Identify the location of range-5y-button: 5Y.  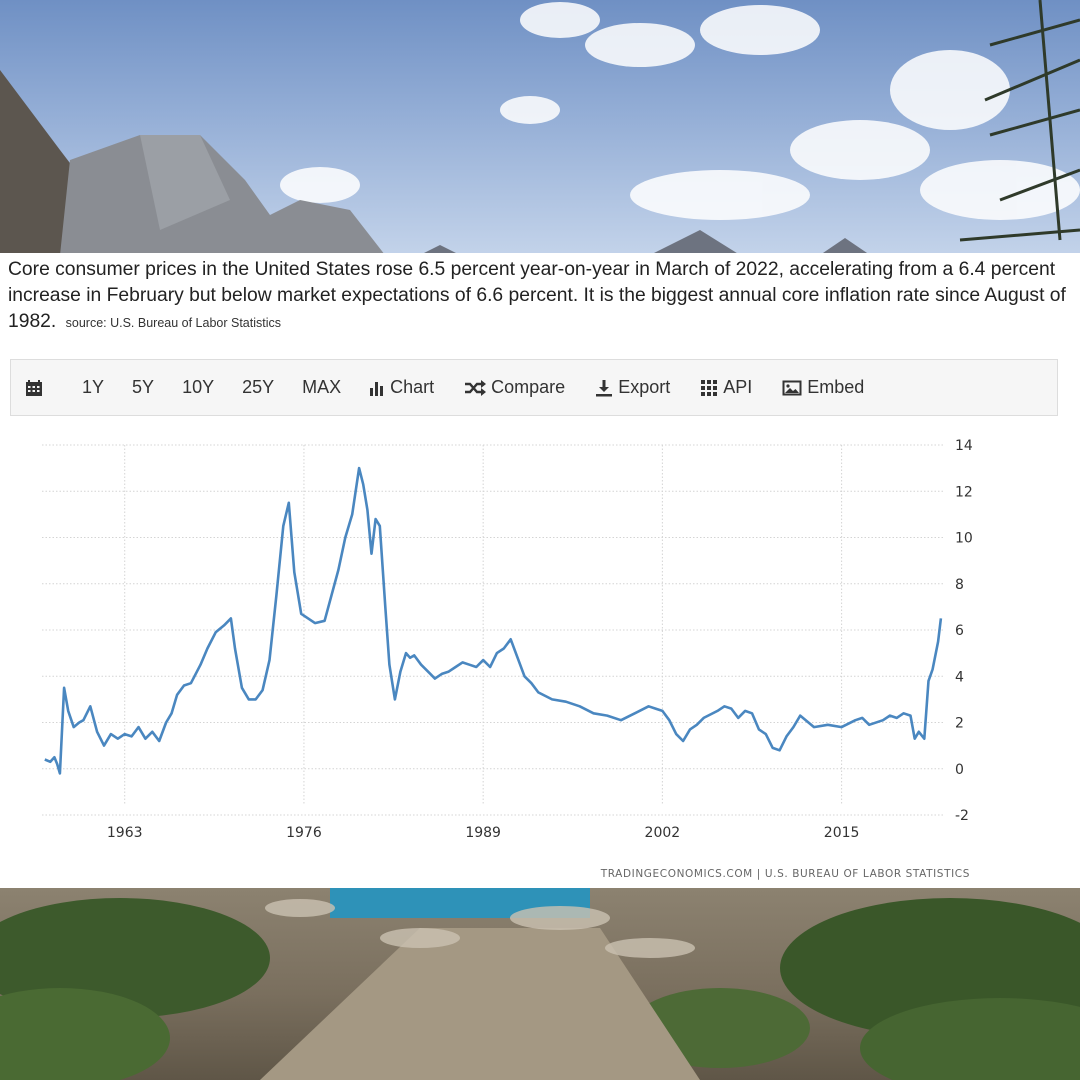
(143, 387).